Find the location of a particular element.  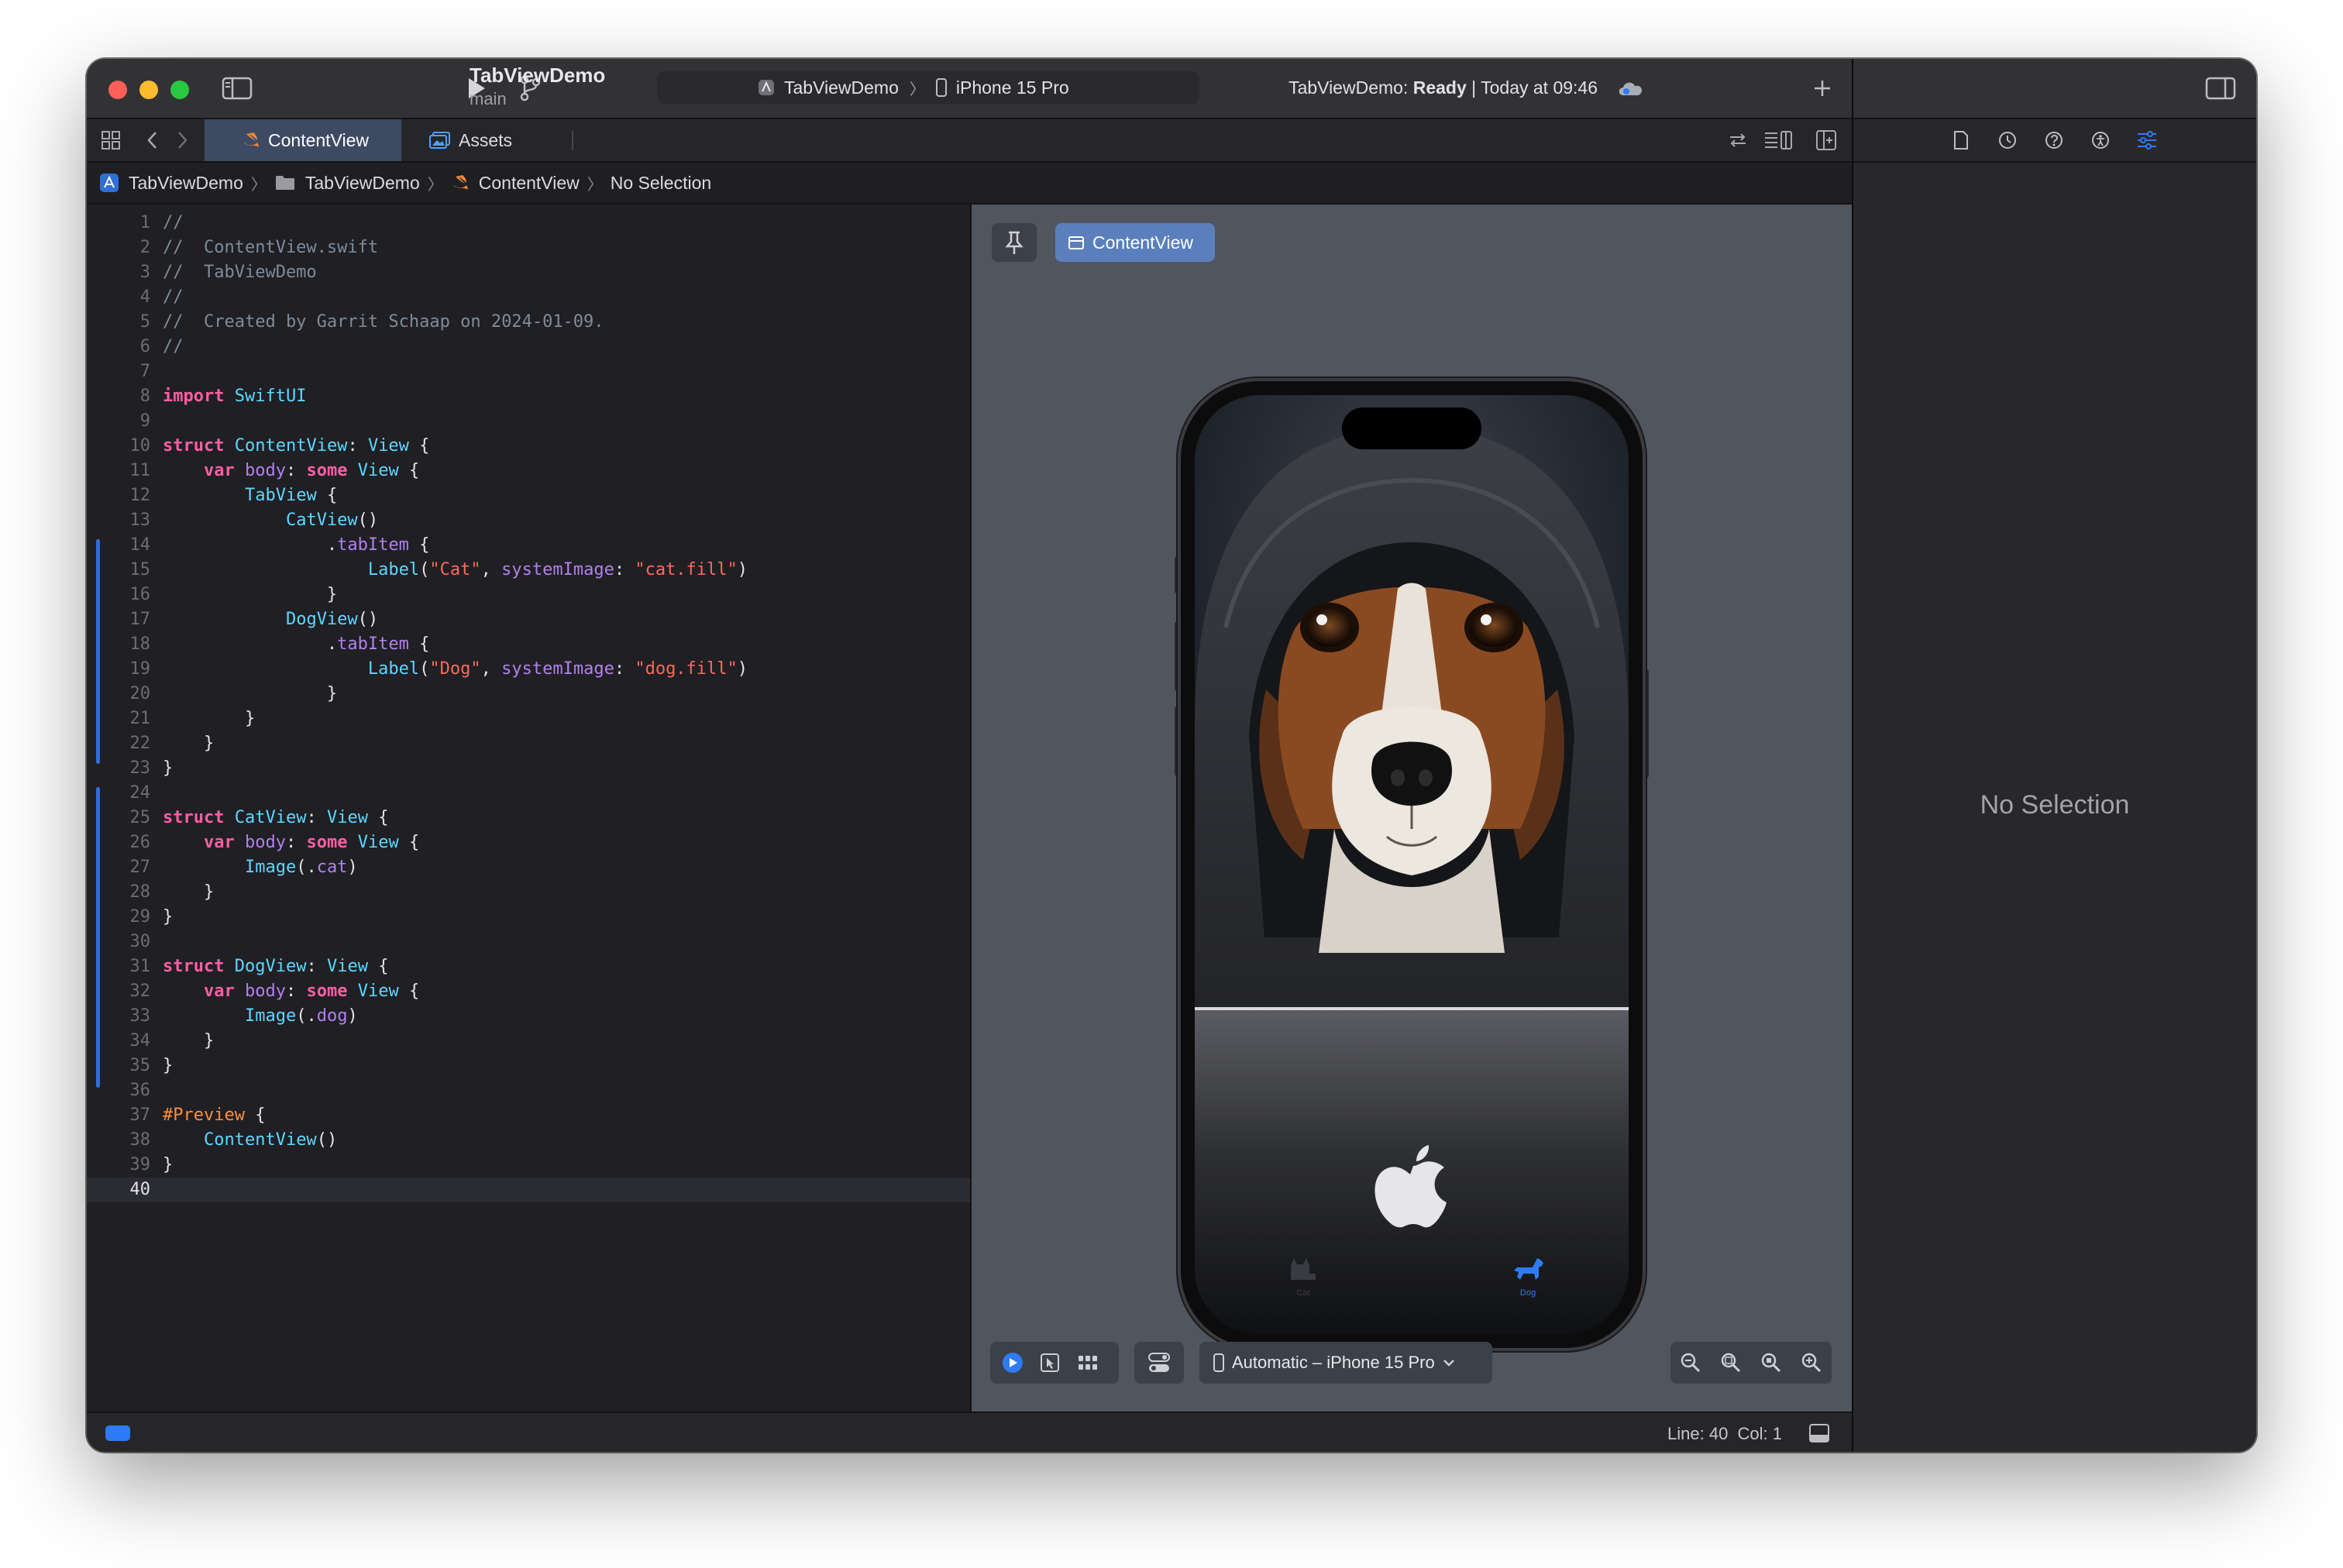

code-line: 37 #Preview { is located at coordinates (528, 1115).